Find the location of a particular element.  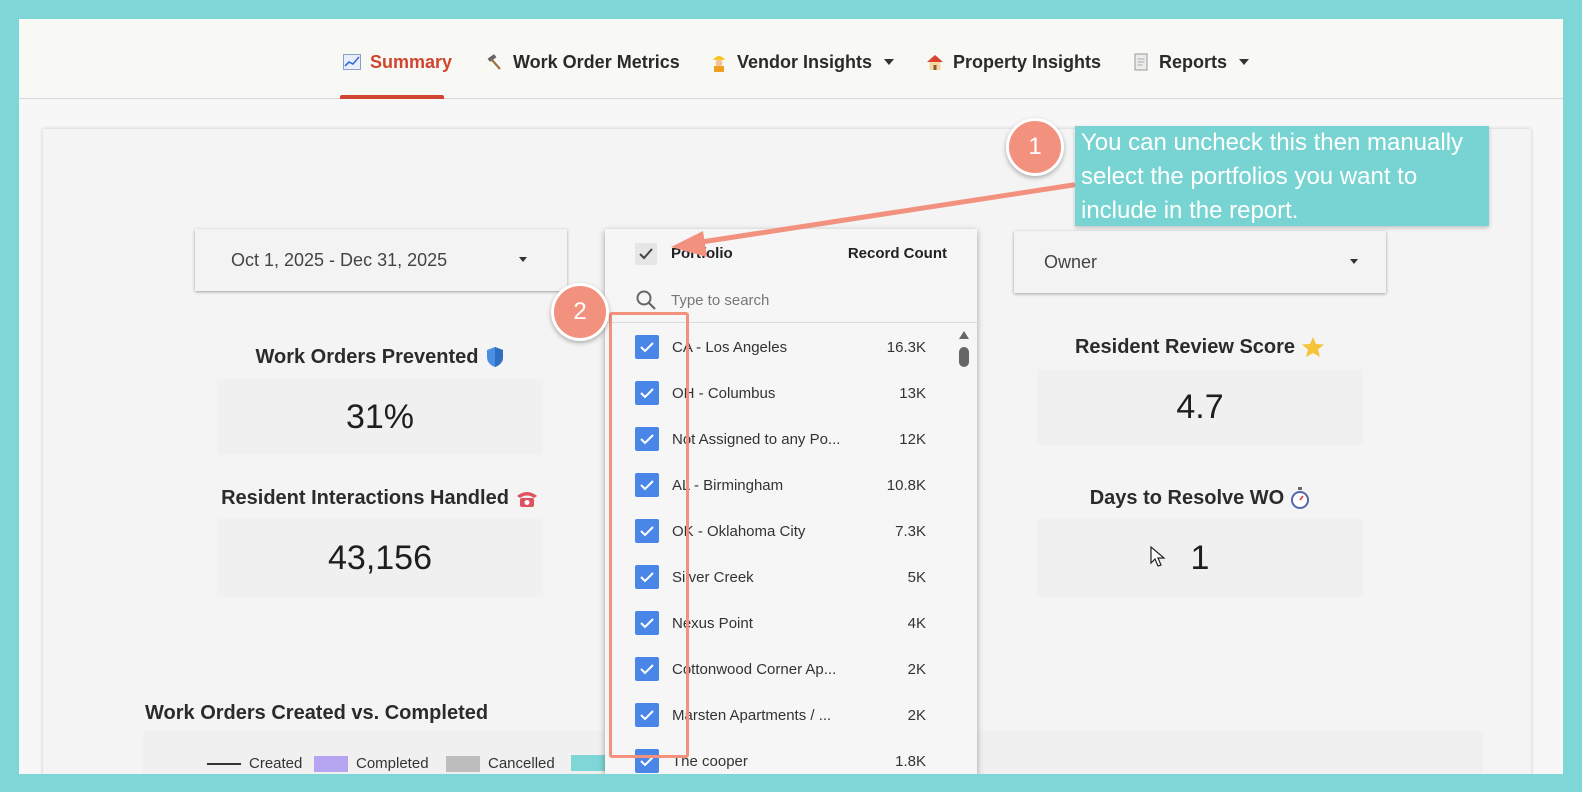

step-badge-1: 1 is located at coordinates (1035, 147).